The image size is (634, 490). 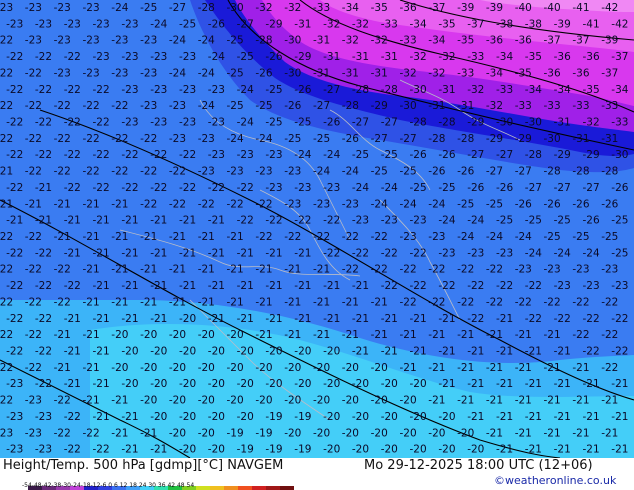 What do you see at coordinates (465, 106) in the screenshot?
I see `temp-label: -31` at bounding box center [465, 106].